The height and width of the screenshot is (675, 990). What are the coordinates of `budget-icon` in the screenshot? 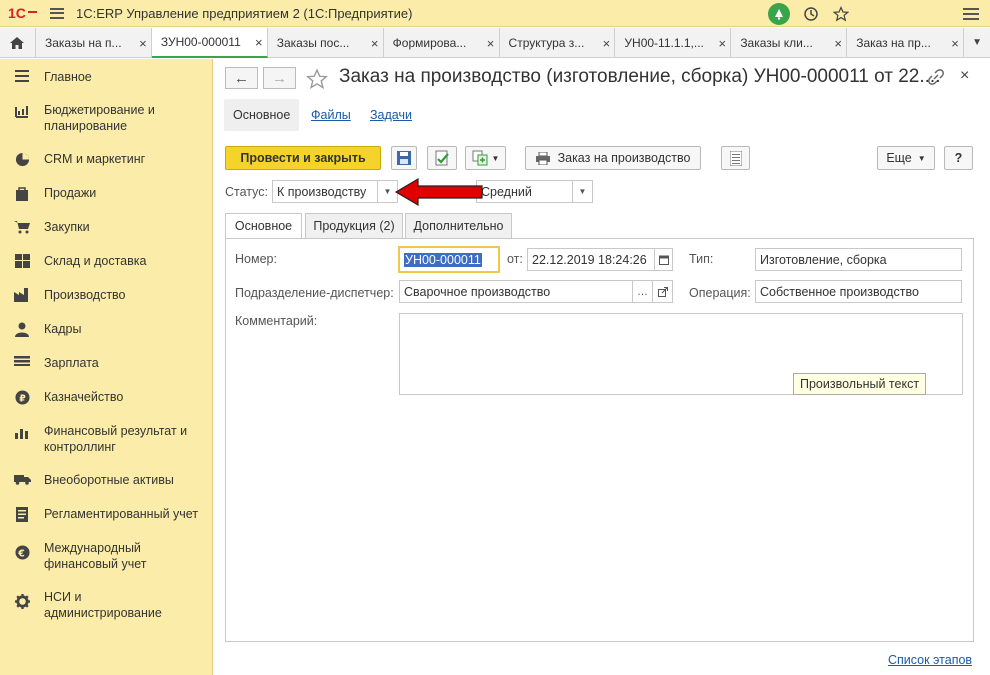 It's located at (22, 110).